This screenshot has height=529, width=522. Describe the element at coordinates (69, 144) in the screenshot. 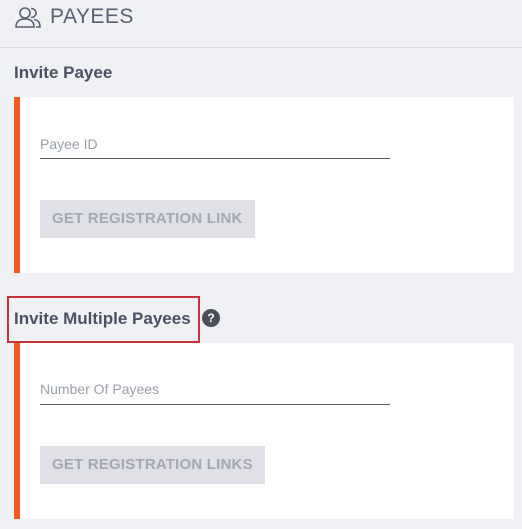

I see `payee-id-input: Payee ID` at that location.